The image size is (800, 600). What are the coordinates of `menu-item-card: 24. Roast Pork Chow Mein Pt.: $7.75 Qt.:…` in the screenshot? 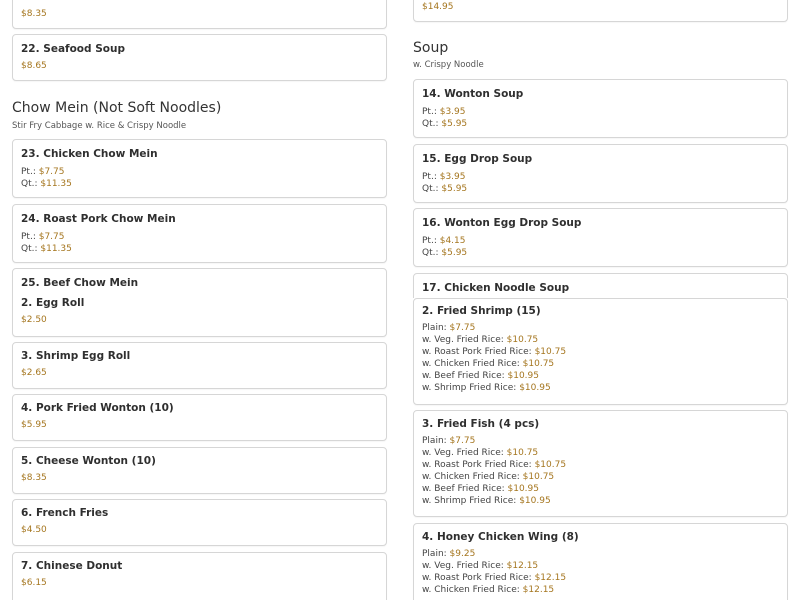 It's located at (199, 233).